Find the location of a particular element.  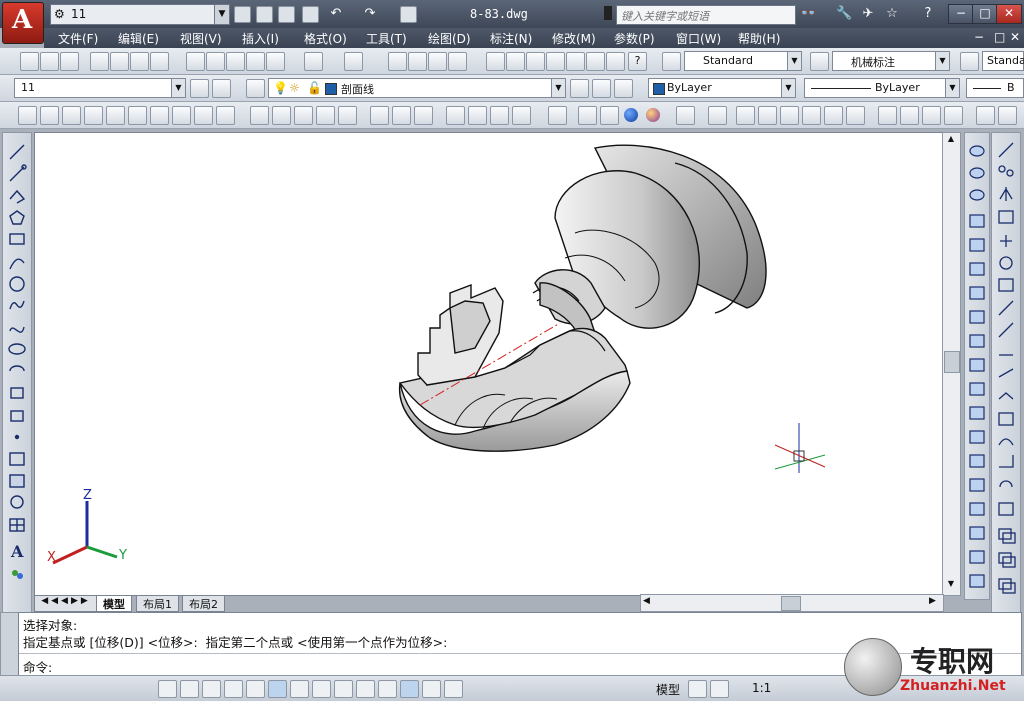

ne-iso-icon is located at coordinates (931, 115).